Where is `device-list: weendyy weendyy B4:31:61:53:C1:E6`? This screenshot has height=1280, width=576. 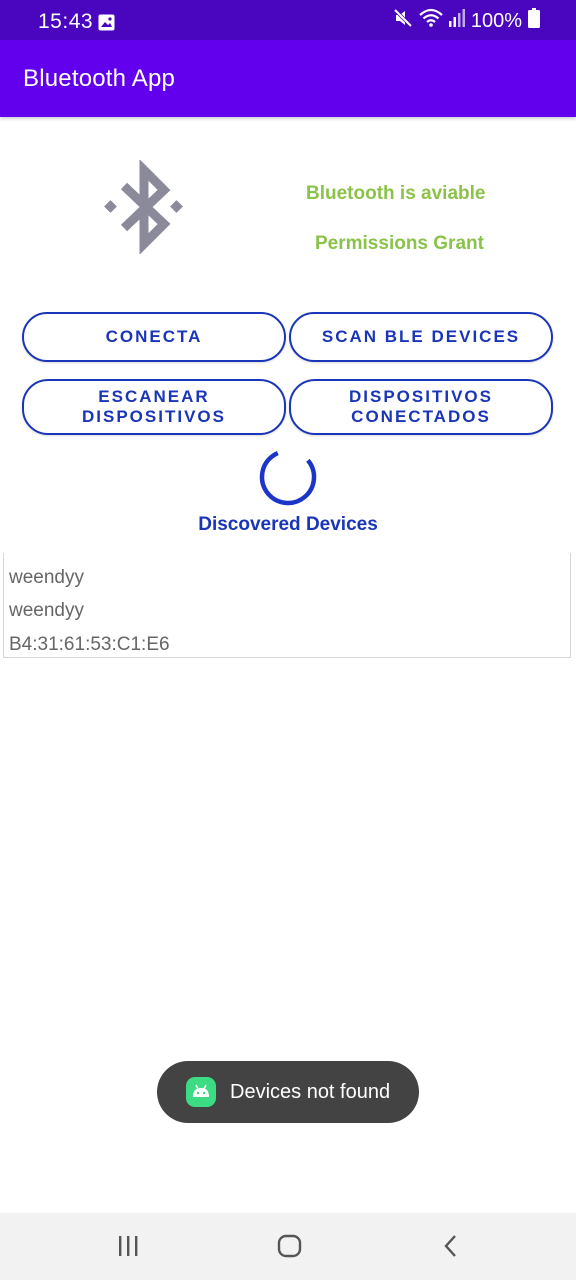
device-list: weendyy weendyy B4:31:61:53:C1:E6 is located at coordinates (287, 605).